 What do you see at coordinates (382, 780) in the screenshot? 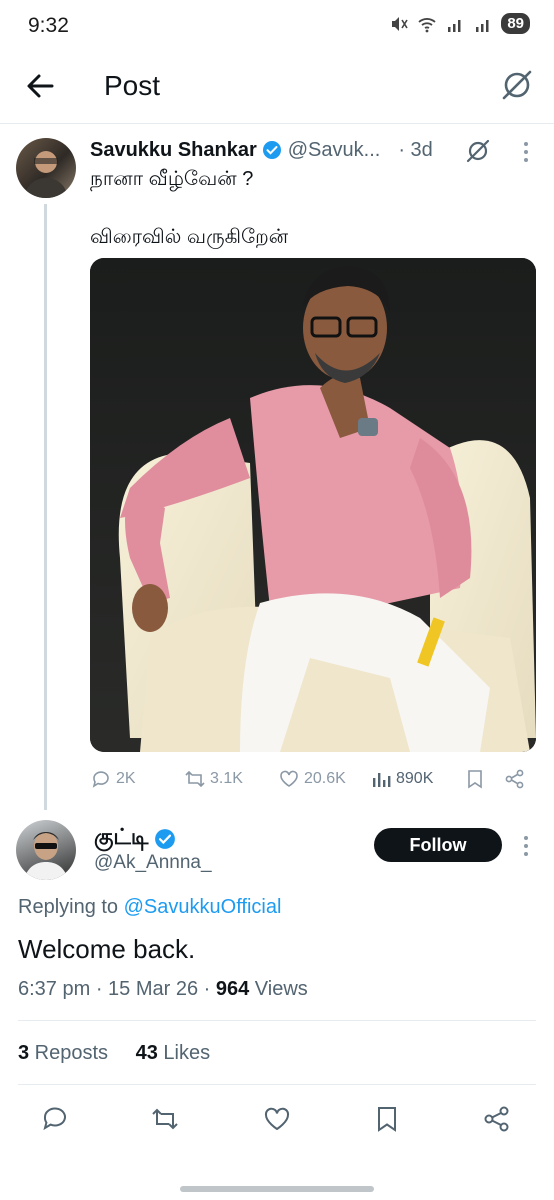
I see `views-icon` at bounding box center [382, 780].